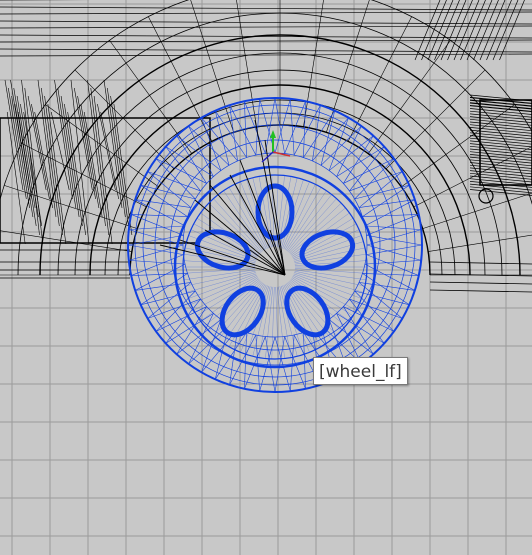  Describe the element at coordinates (360, 371) in the screenshot. I see `object-name-tooltip: [wheel_lf]` at that location.